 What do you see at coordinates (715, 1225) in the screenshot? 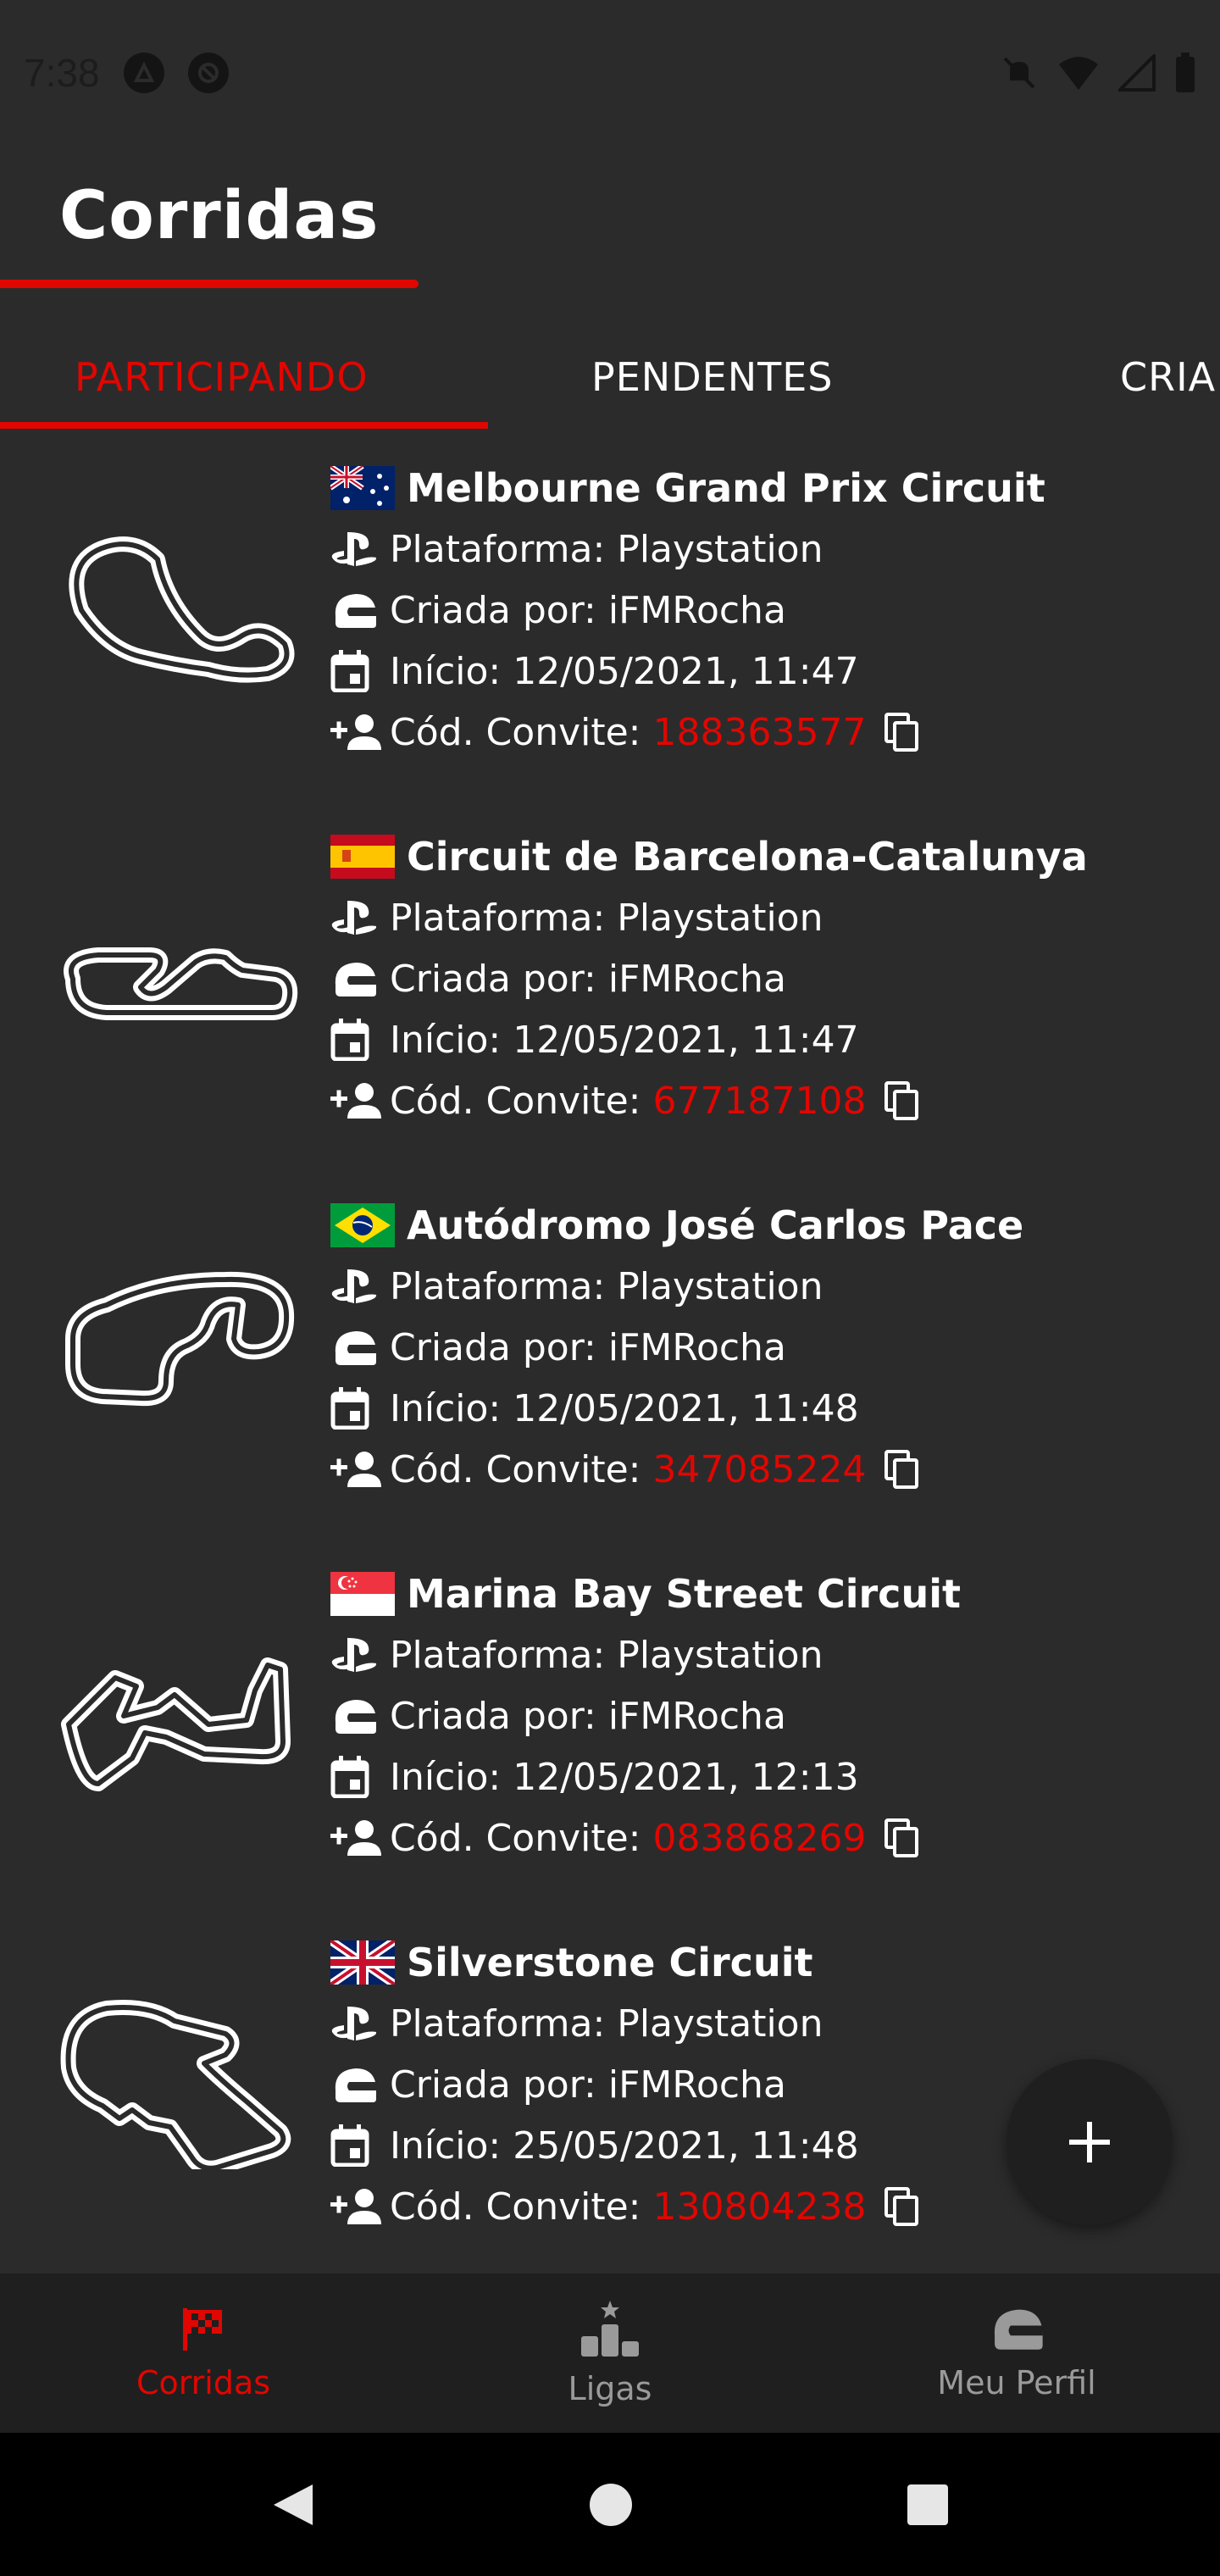
I see `race-name: Autódromo José Carlos Pace` at bounding box center [715, 1225].